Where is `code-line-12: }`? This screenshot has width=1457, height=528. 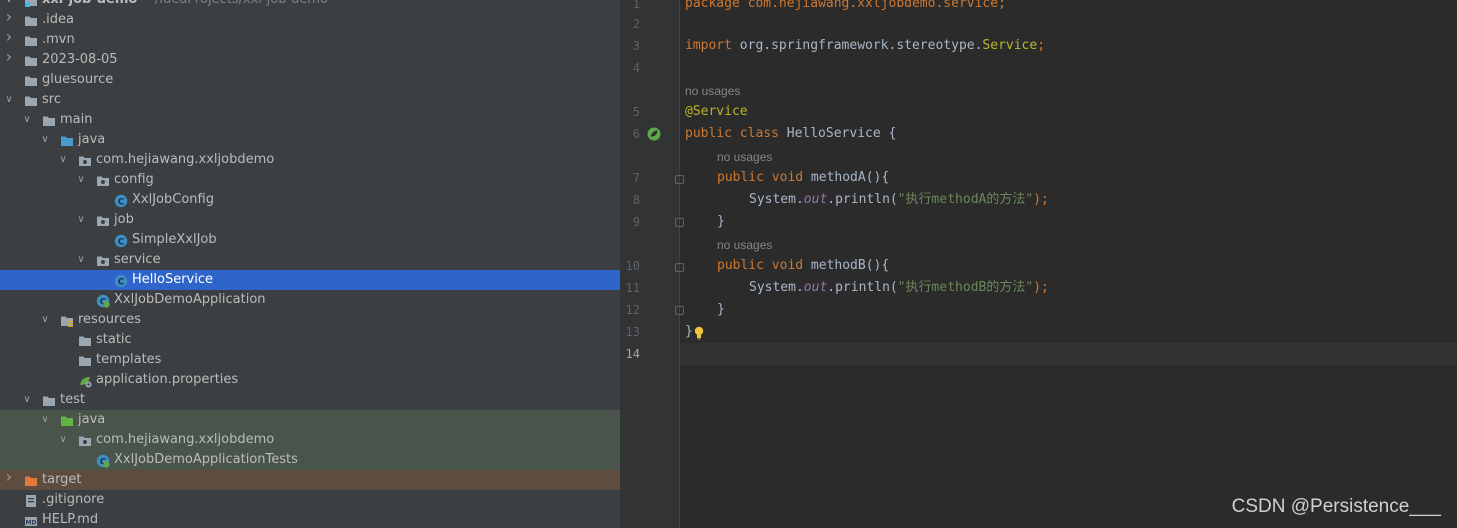 code-line-12: } is located at coordinates (721, 310).